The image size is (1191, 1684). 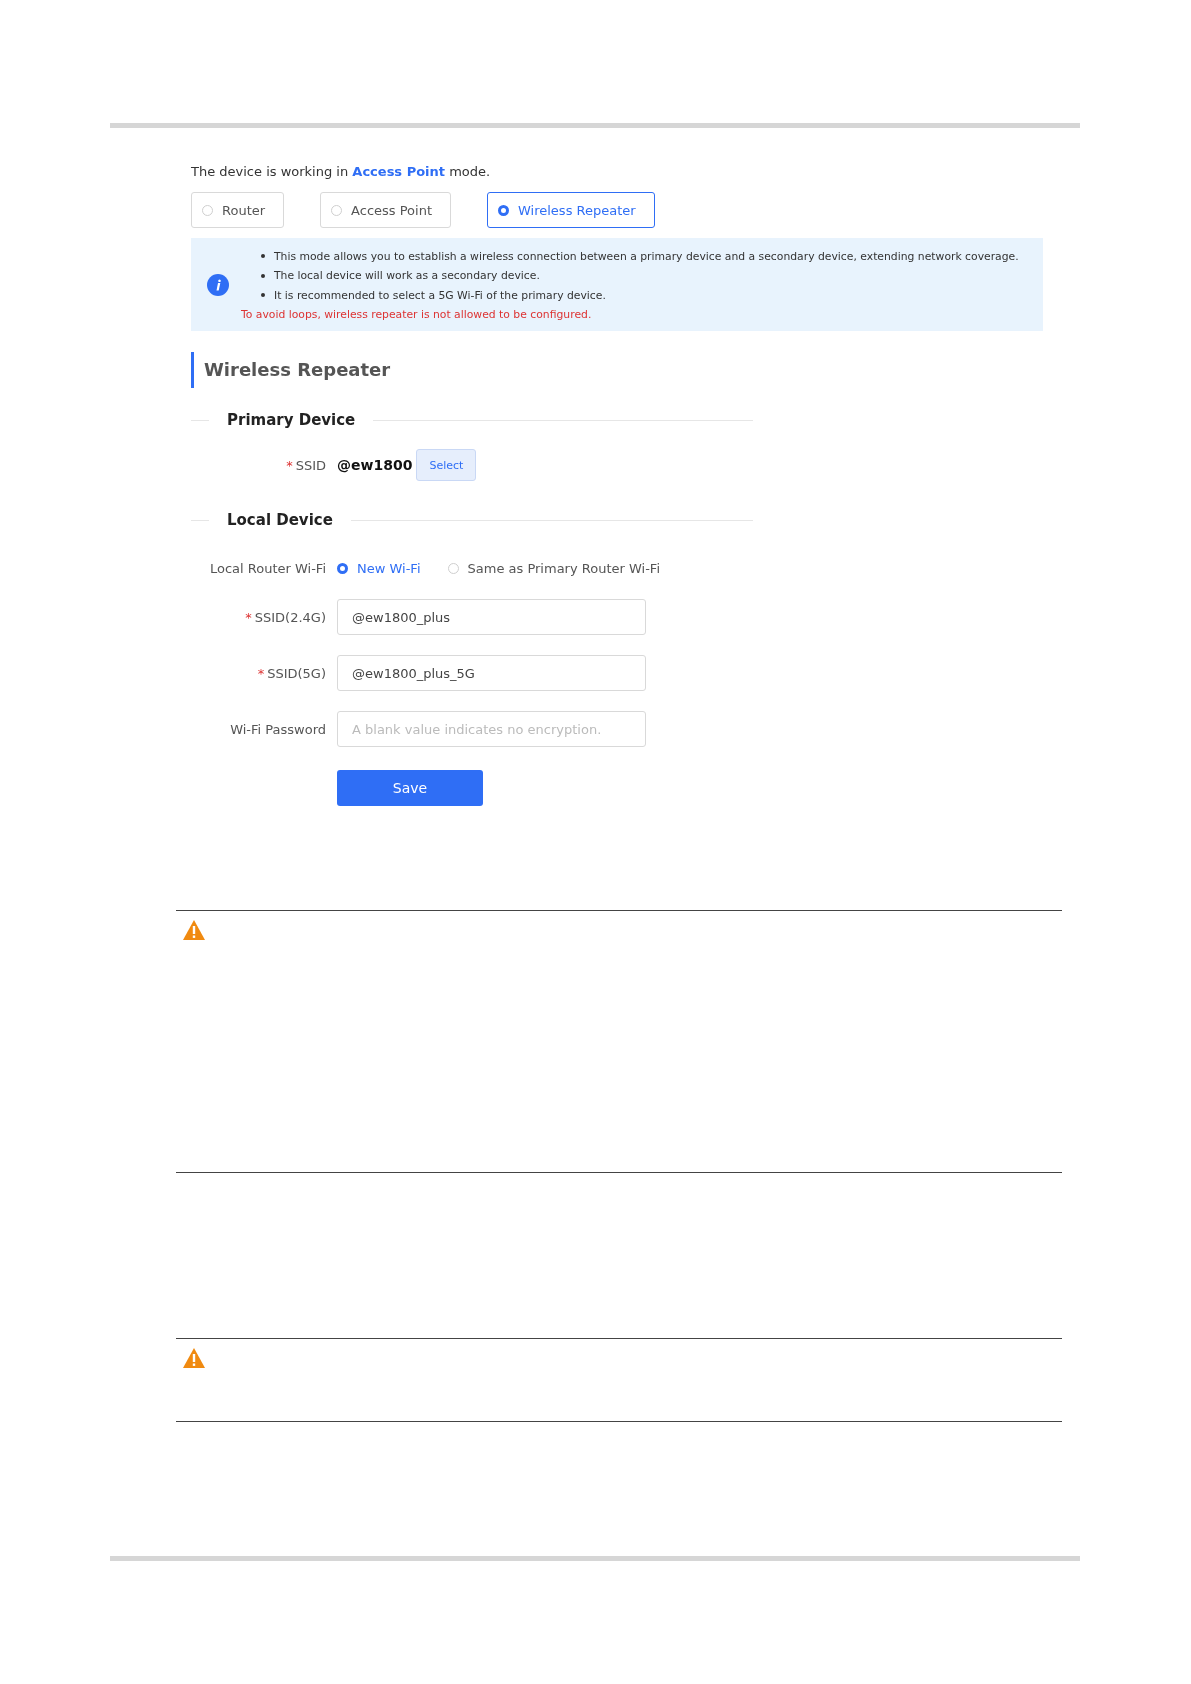 I want to click on mode-option: Router, so click(x=238, y=210).